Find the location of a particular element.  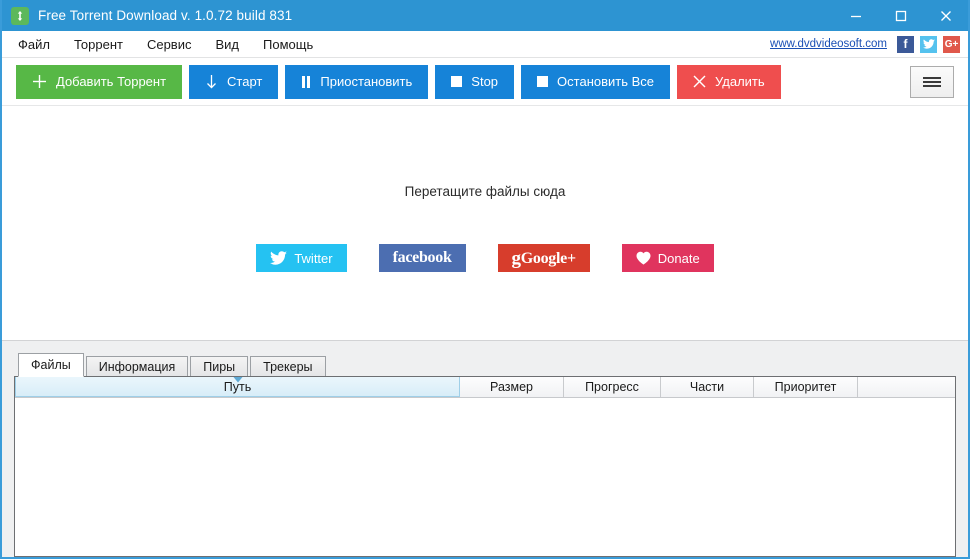

tab-trackers: Трекеры is located at coordinates (288, 366).